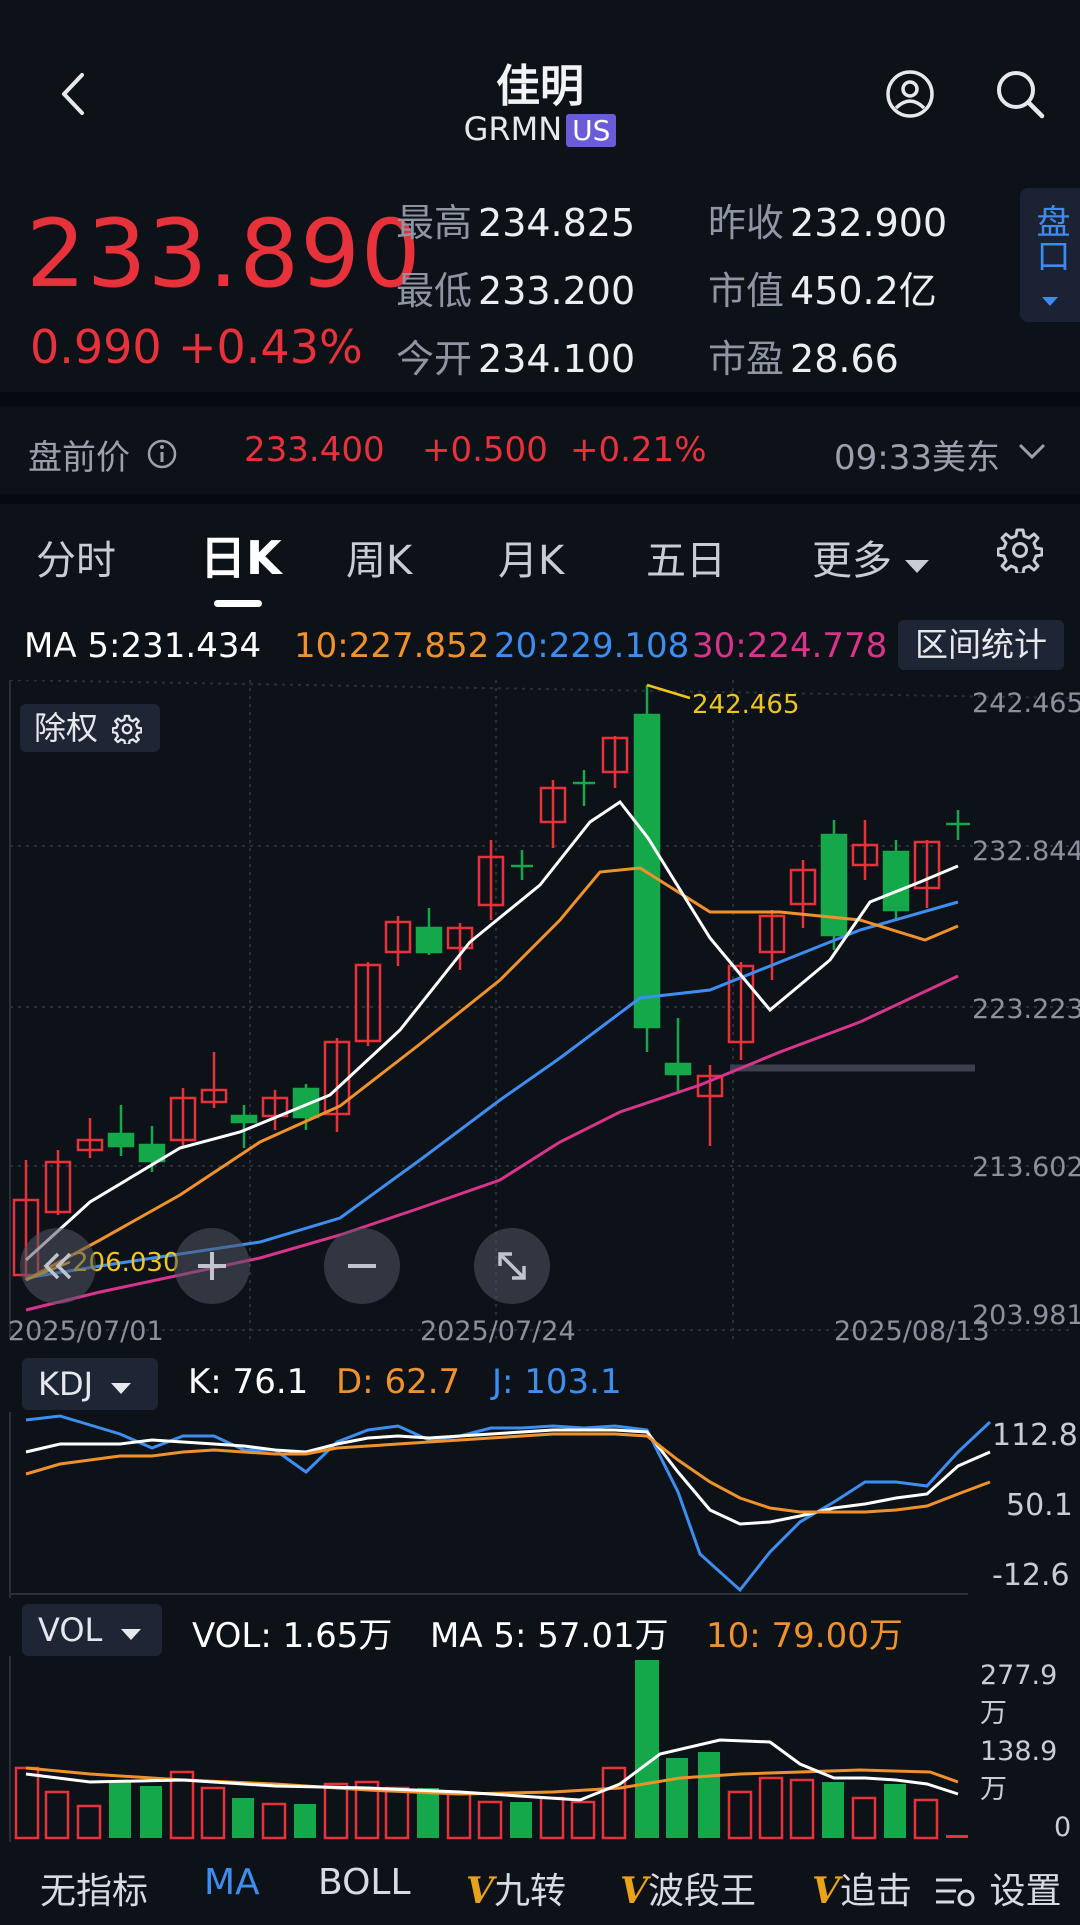 The width and height of the screenshot is (1080, 1925). Describe the element at coordinates (485, 450) in the screenshot. I see `premarket-change: +0.500` at that location.